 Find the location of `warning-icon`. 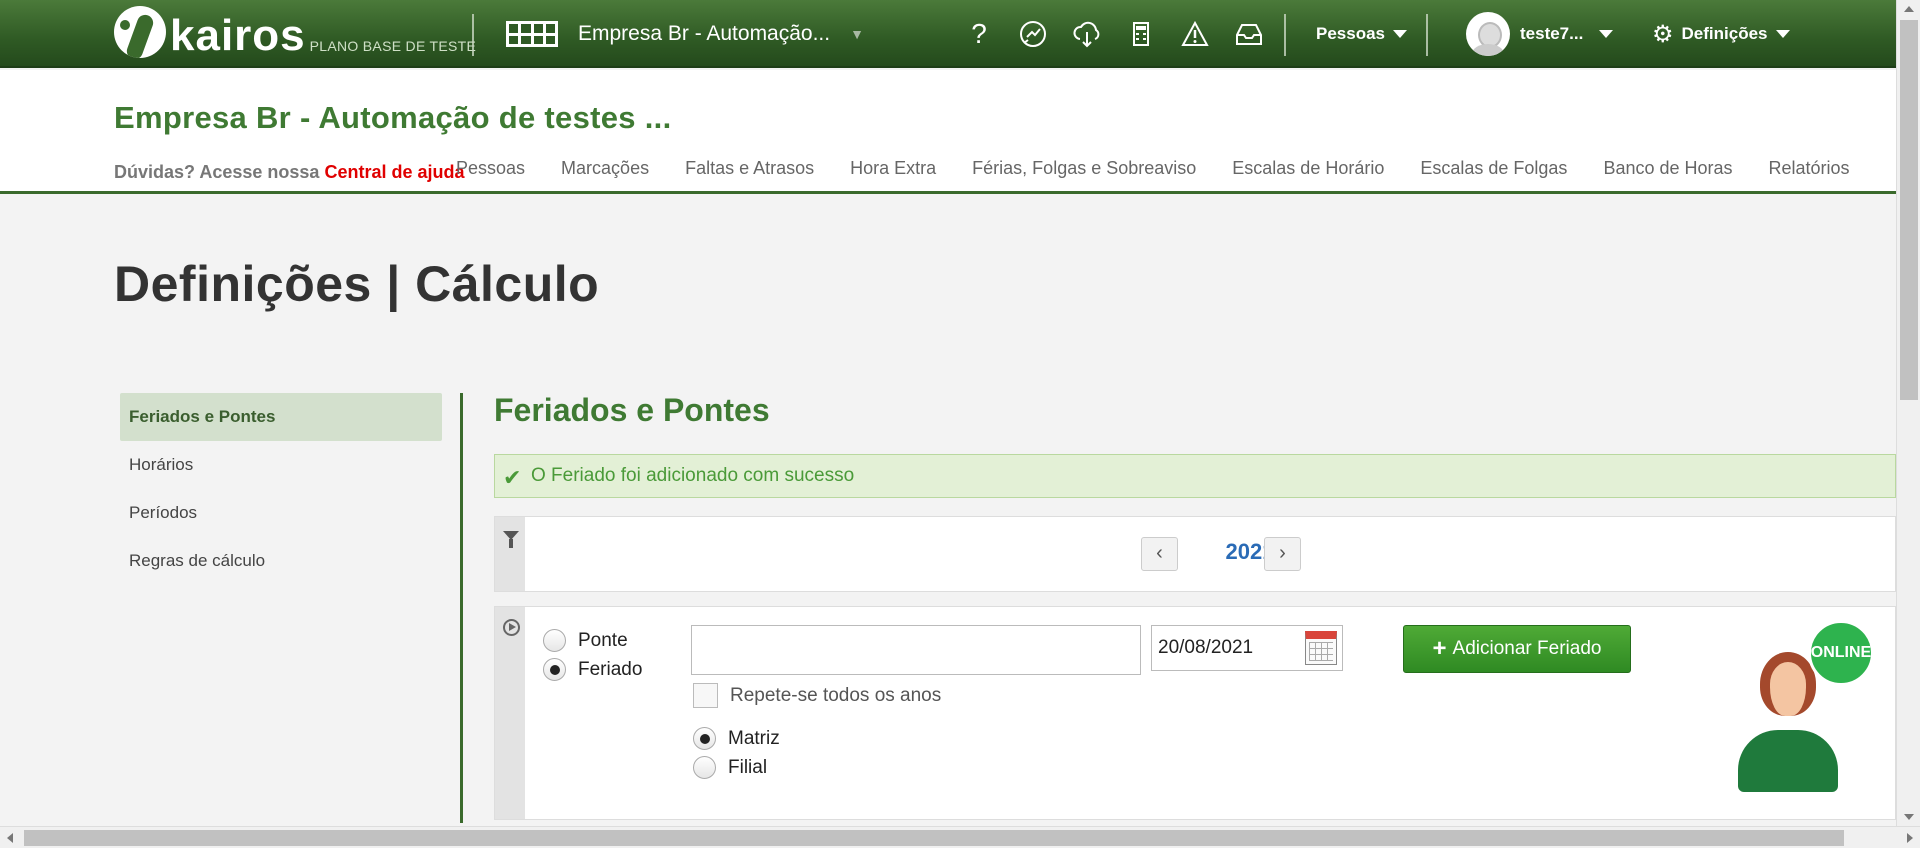

warning-icon is located at coordinates (1195, 34).